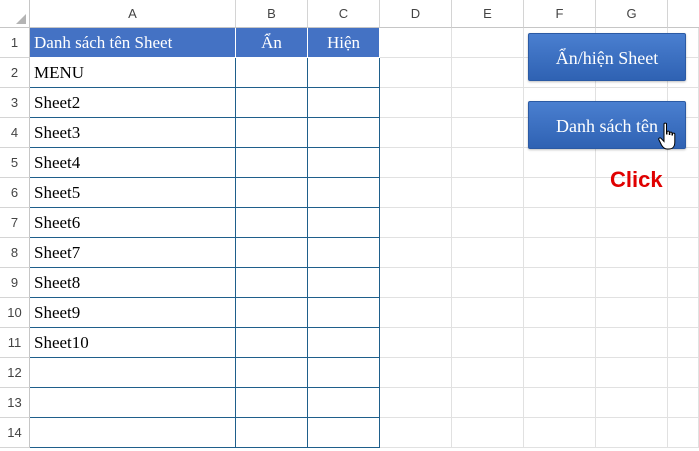 Image resolution: width=699 pixels, height=451 pixels. Describe the element at coordinates (272, 73) in the screenshot. I see `cell-b2-hide` at that location.